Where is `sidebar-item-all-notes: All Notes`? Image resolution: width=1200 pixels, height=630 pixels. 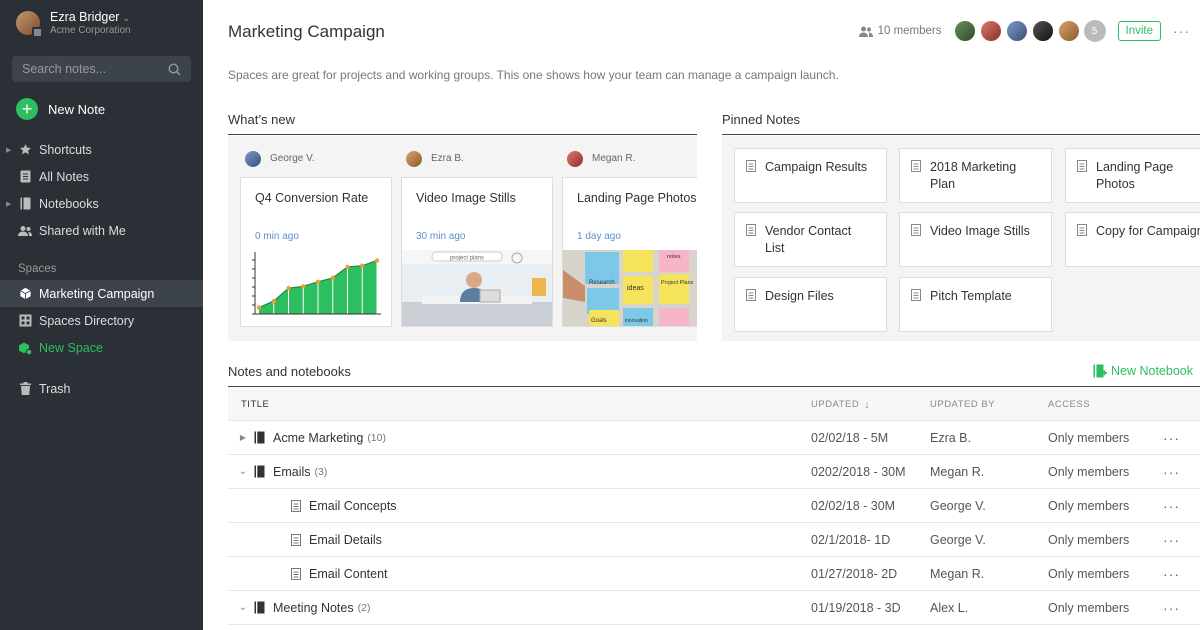
sidebar-item-all-notes: All Notes is located at coordinates (101, 176).